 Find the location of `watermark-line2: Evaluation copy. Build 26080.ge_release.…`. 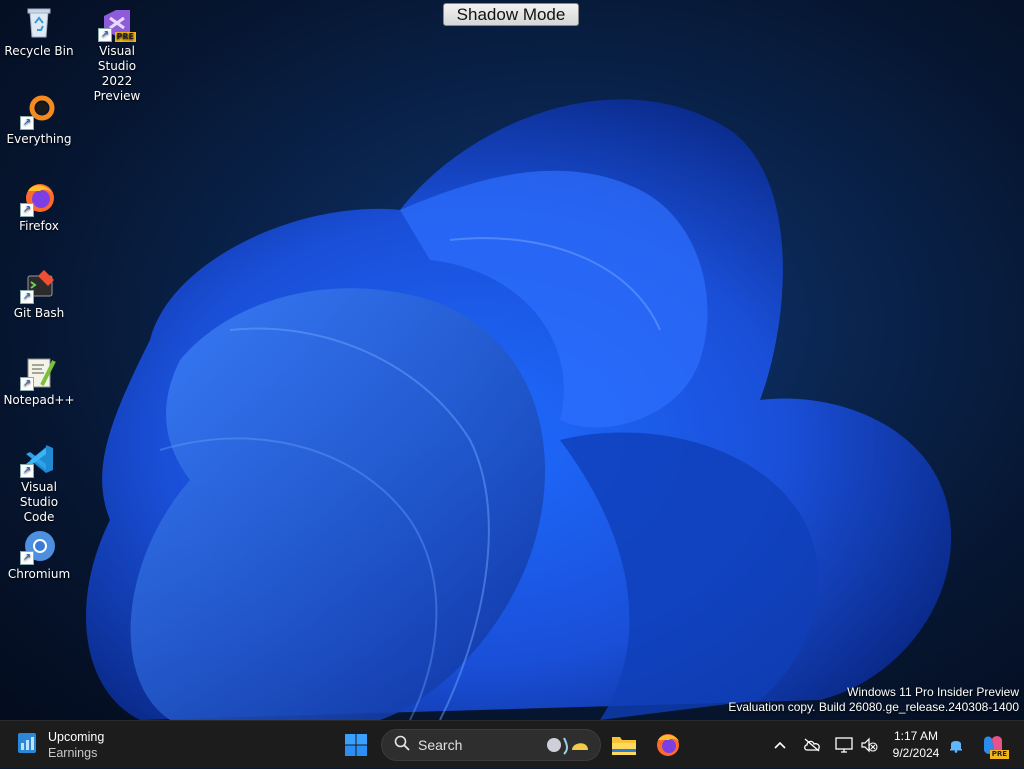

watermark-line2: Evaluation copy. Build 26080.ge_release.… is located at coordinates (873, 707).